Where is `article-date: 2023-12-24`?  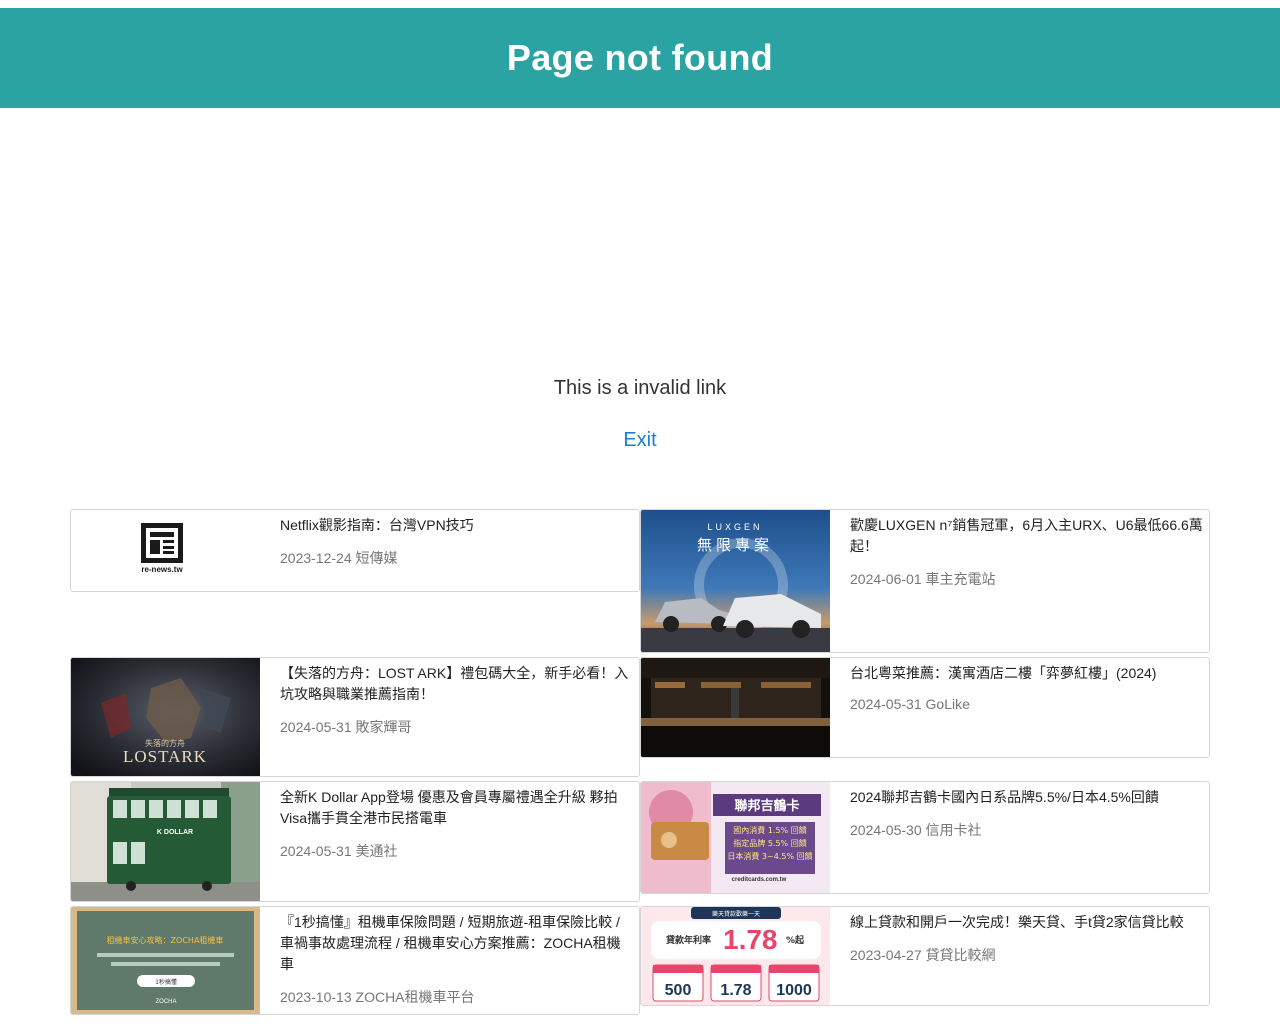
article-date: 2023-12-24 is located at coordinates (316, 558).